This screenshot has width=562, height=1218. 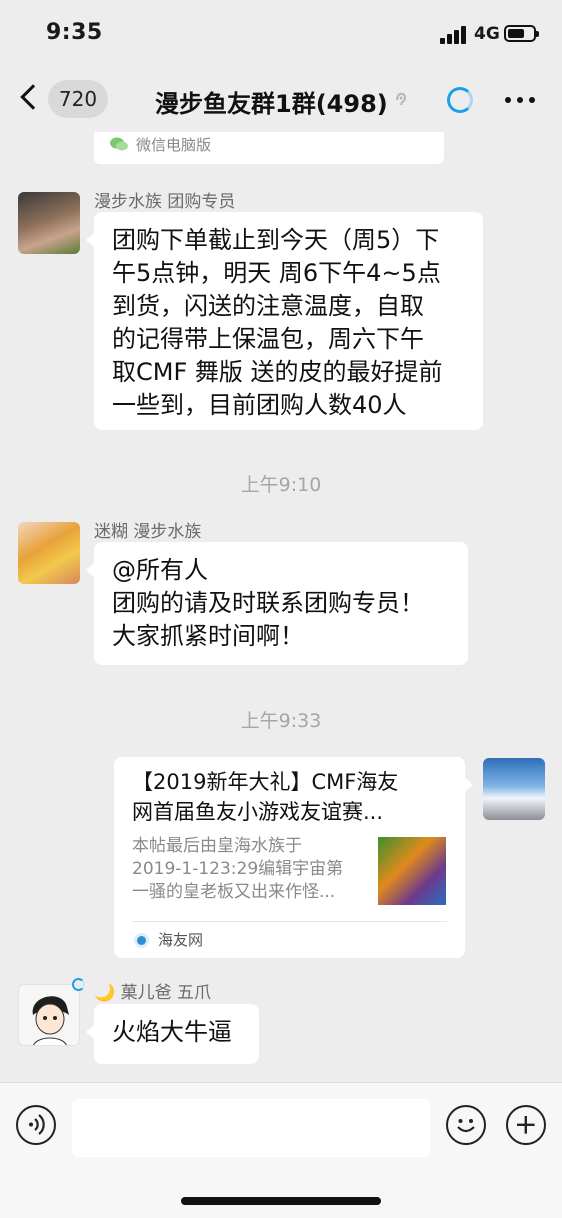 I want to click on message-line: 火焰大牛逼, so click(x=172, y=1032).